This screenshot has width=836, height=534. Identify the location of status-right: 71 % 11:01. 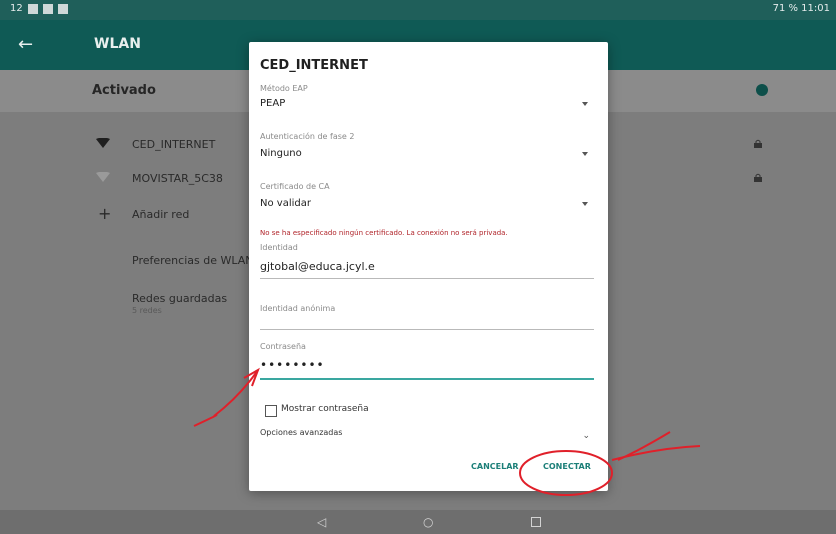
(801, 8).